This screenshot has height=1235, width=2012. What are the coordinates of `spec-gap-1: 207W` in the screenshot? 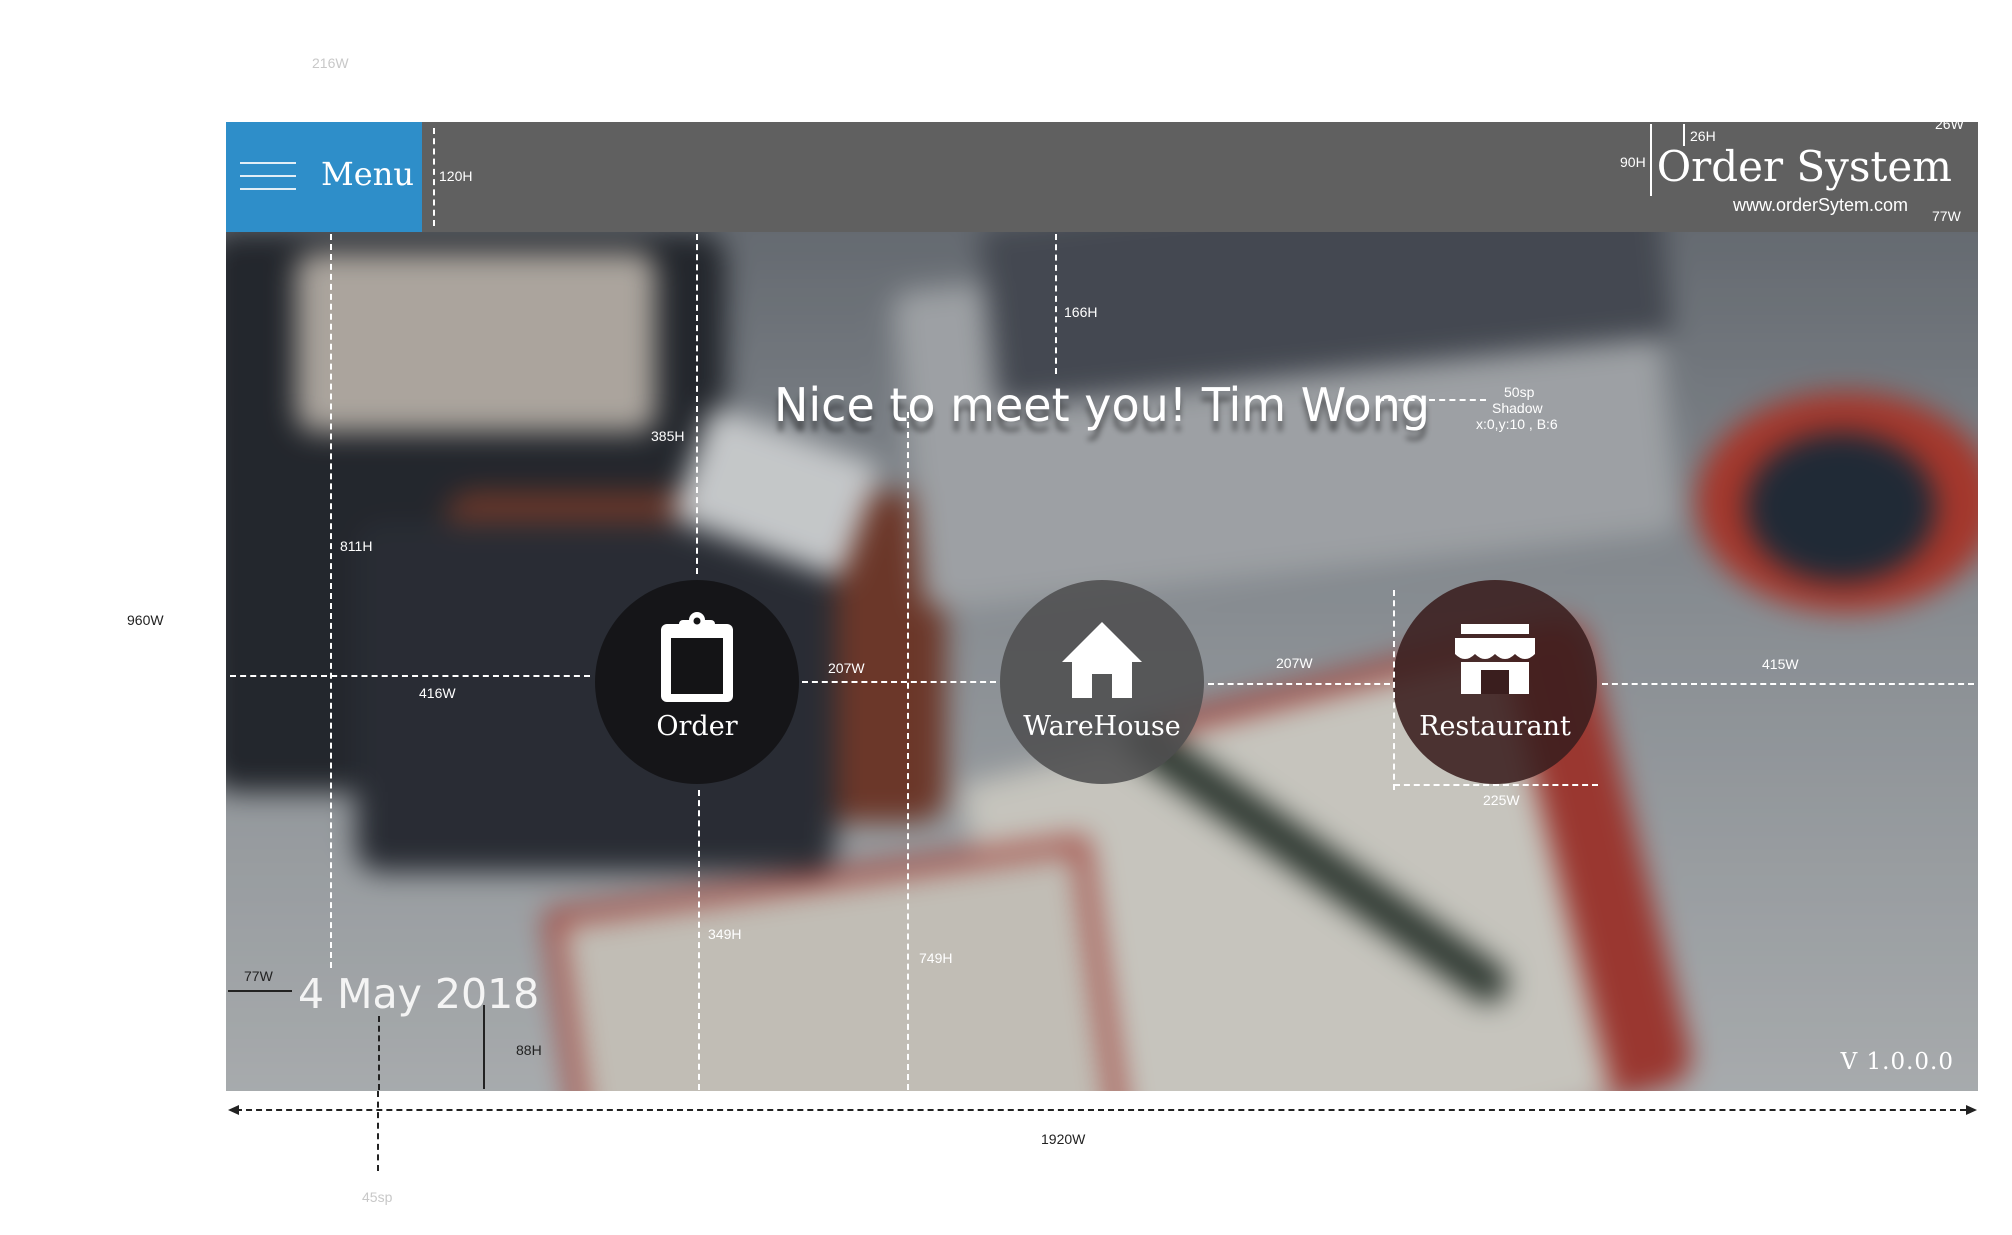 It's located at (846, 668).